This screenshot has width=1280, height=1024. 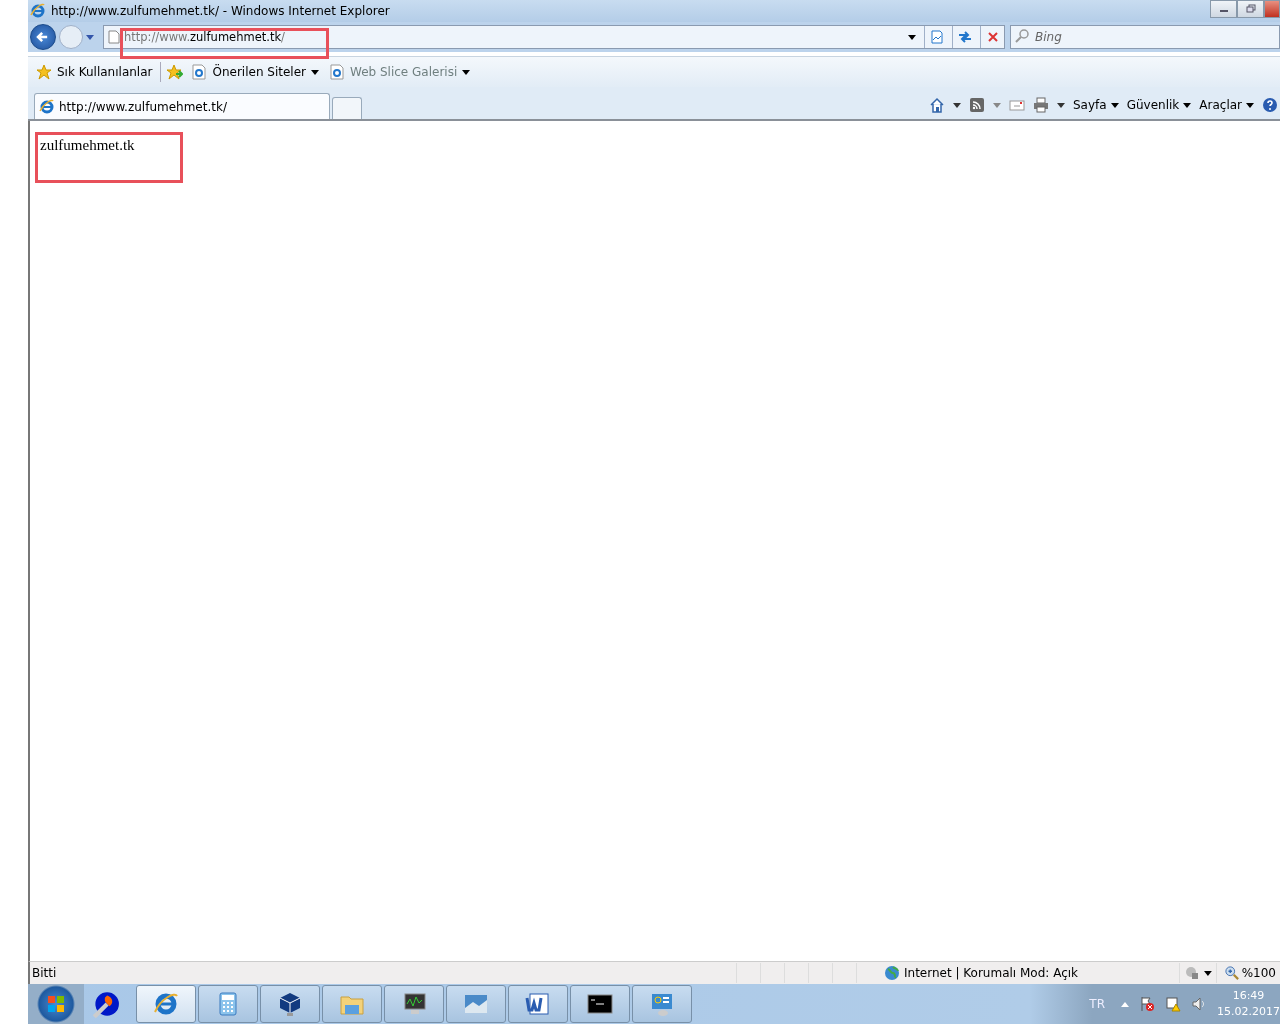 I want to click on speaker-icon, so click(x=1199, y=1004).